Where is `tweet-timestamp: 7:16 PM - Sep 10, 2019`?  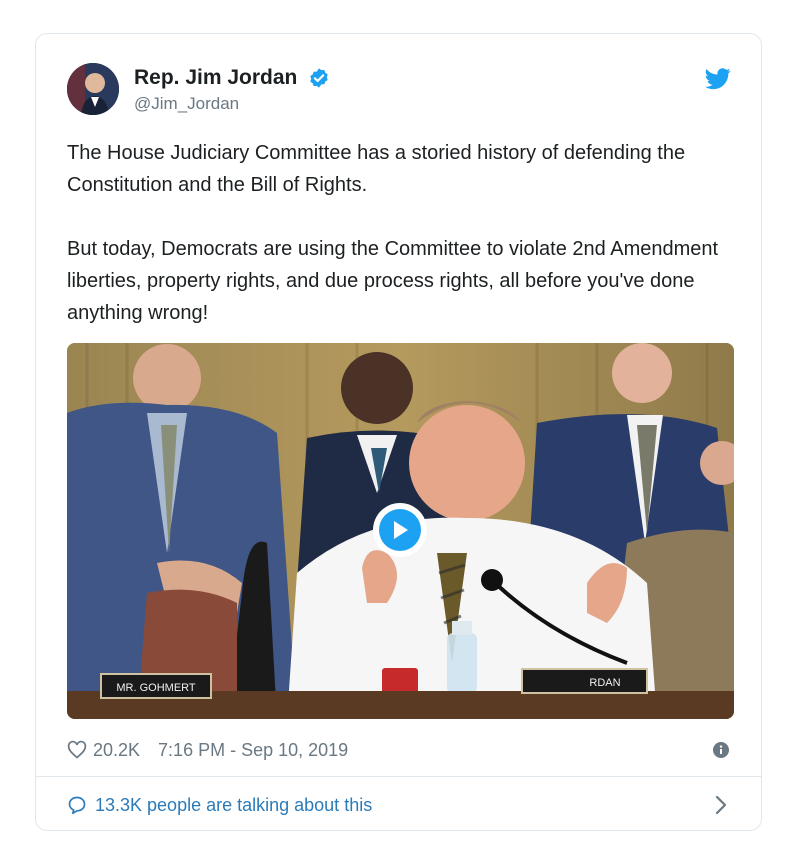
tweet-timestamp: 7:16 PM - Sep 10, 2019 is located at coordinates (253, 750).